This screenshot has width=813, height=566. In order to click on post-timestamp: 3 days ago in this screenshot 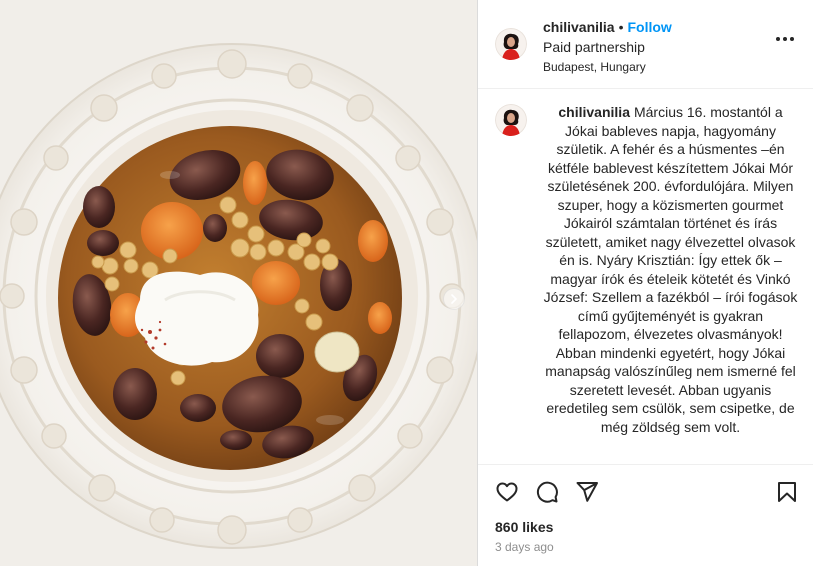, I will do `click(524, 547)`.